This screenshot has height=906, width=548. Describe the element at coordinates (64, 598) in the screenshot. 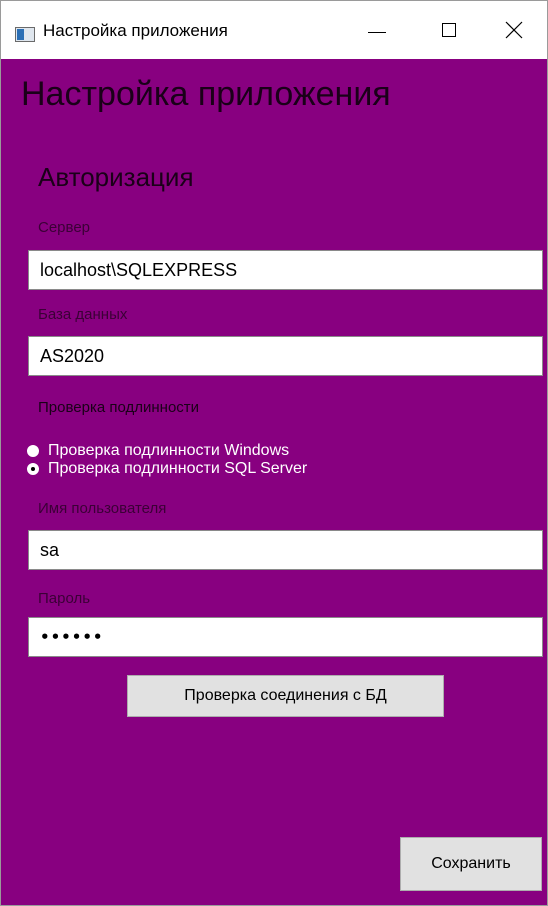

I see `password-label: Пароль` at that location.